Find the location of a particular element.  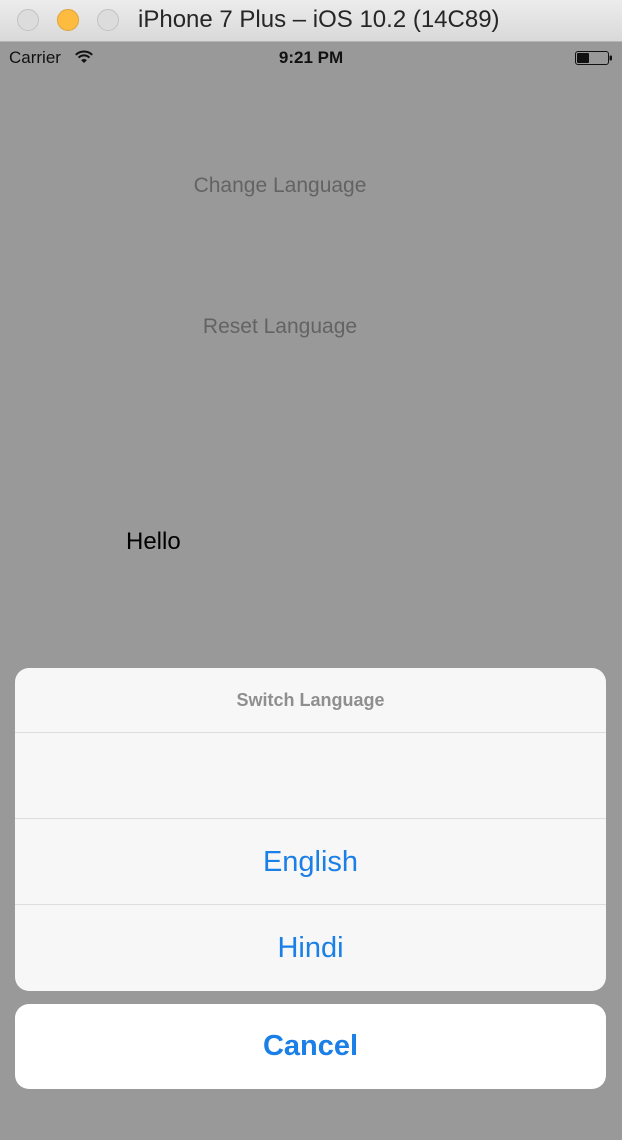

window-title: iPhone 7 Plus – iOS 10.2 (14C89) is located at coordinates (319, 19).